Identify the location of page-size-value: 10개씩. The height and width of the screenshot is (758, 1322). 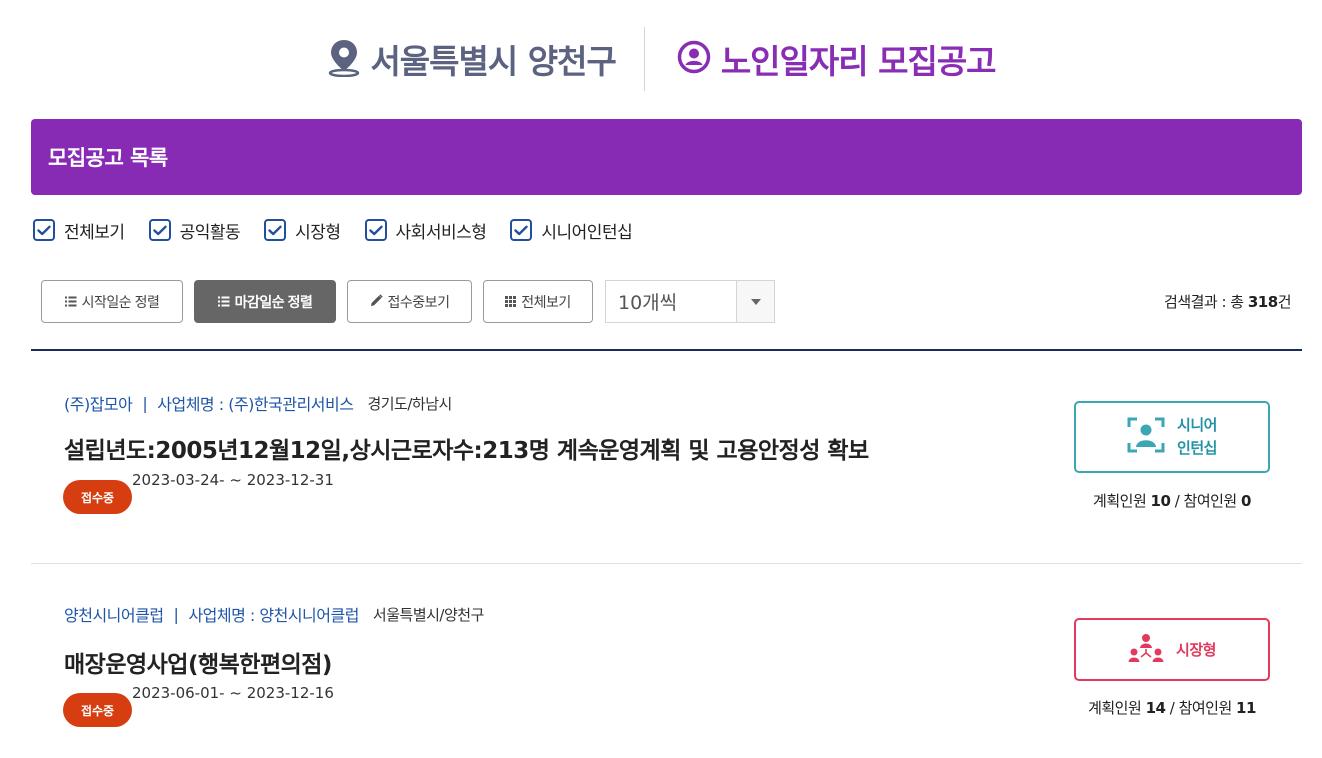
(648, 303).